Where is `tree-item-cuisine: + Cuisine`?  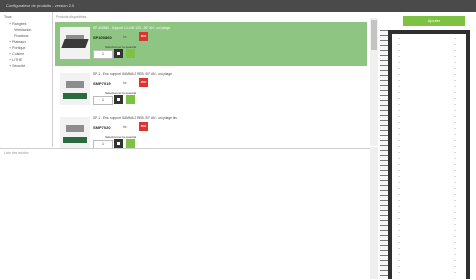
tree-item-cuisine: + Cuisine is located at coordinates (16, 54).